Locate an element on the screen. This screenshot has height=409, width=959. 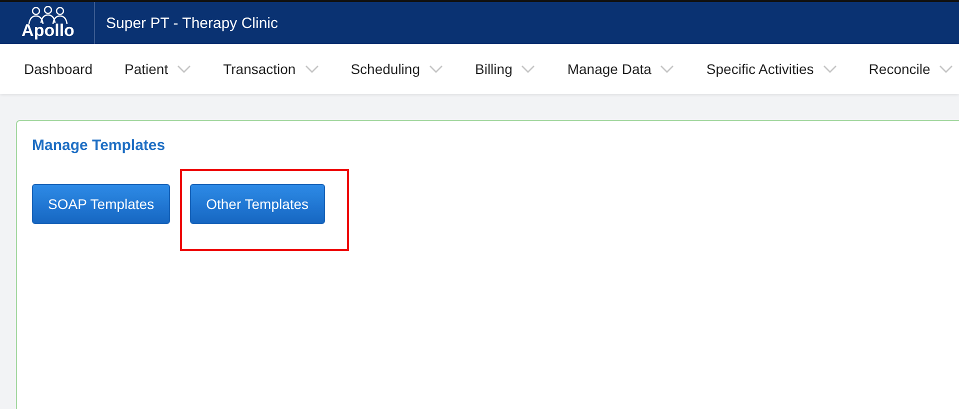
template-button: SOAP Templates is located at coordinates (101, 204).